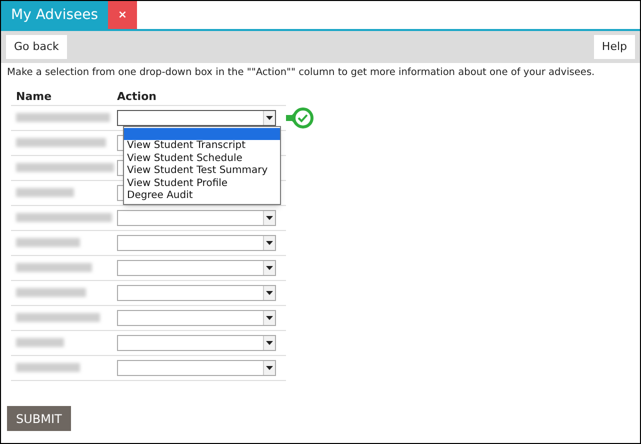 Image resolution: width=641 pixels, height=444 pixels. I want to click on instruction-text: Make a selection from one drop-down box in the ""Action"" column to get more information about one of your advisees., so click(301, 73).